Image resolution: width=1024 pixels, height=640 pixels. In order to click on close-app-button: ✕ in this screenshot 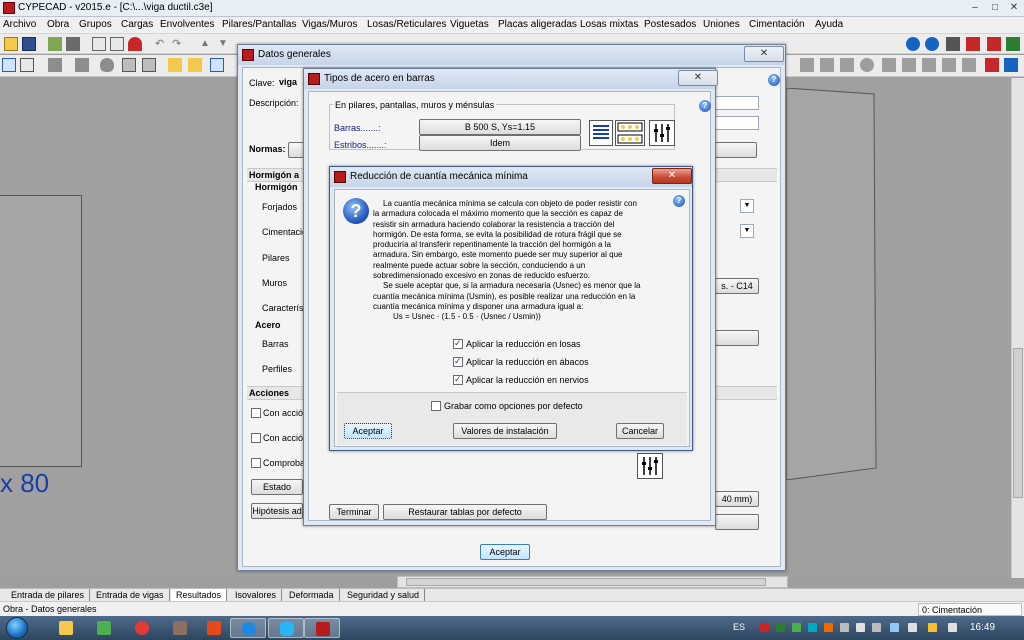, I will do `click(1014, 8)`.